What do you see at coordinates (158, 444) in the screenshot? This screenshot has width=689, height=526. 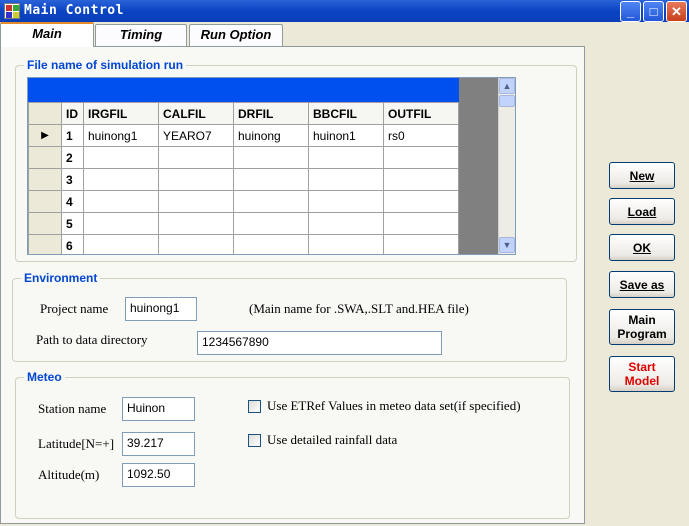 I see `latitude-input: 39.217` at bounding box center [158, 444].